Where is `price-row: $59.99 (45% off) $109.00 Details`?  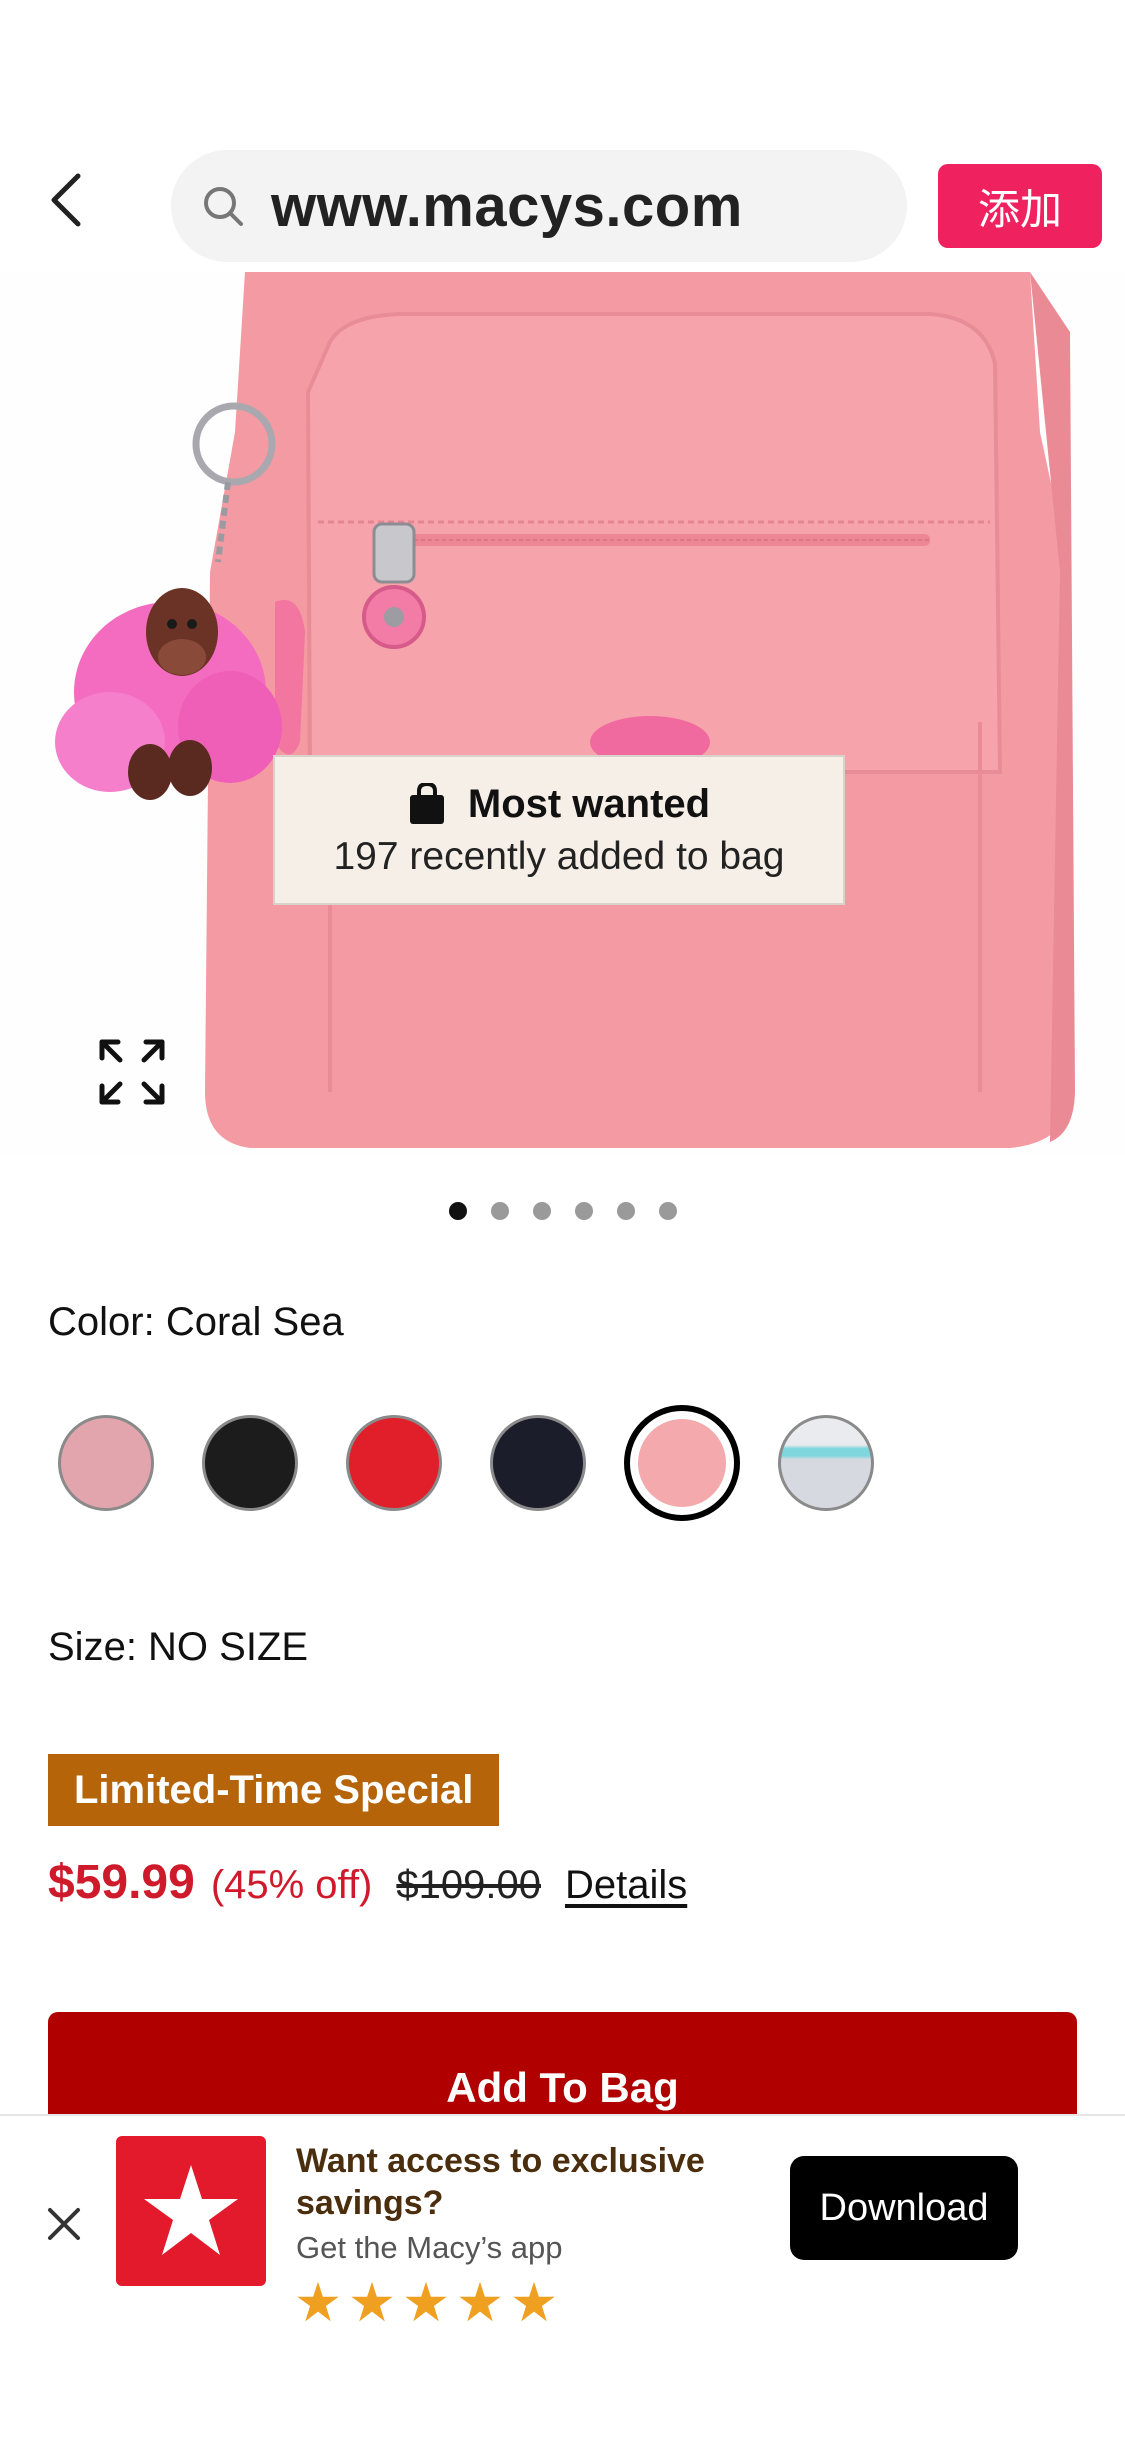
price-row: $59.99 (45% off) $109.00 Details is located at coordinates (367, 1882).